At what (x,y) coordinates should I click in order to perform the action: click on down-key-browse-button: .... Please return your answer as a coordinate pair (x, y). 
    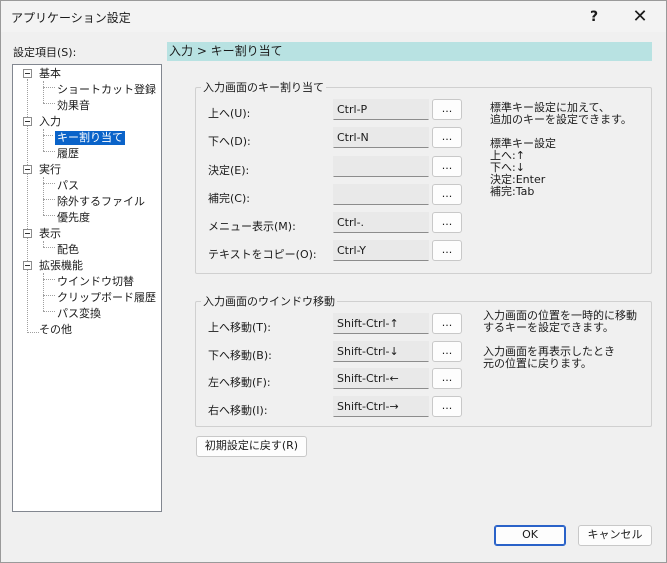
    Looking at the image, I should click on (447, 137).